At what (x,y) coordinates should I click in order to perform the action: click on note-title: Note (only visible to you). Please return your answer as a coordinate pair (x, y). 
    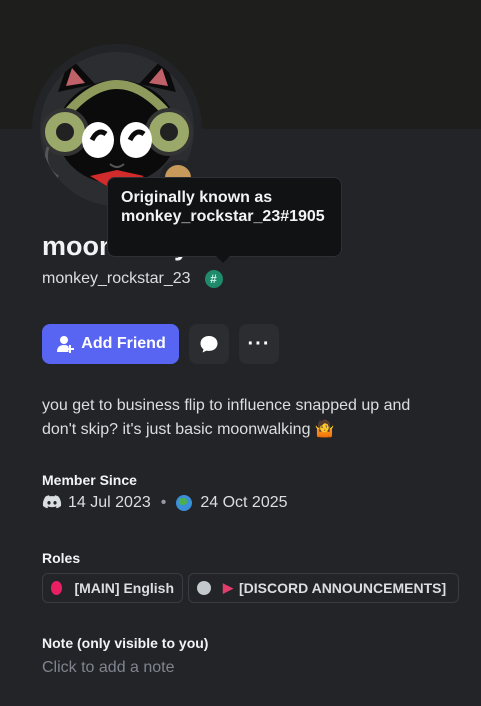
    Looking at the image, I should click on (125, 643).